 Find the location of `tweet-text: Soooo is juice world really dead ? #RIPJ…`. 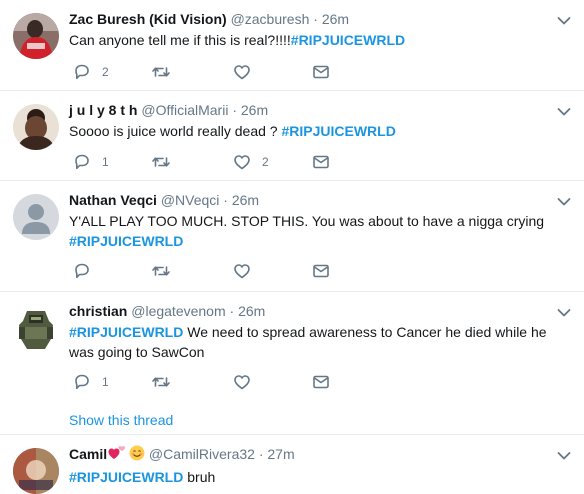

tweet-text: Soooo is juice world really dead ? #RIPJ… is located at coordinates (319, 131).